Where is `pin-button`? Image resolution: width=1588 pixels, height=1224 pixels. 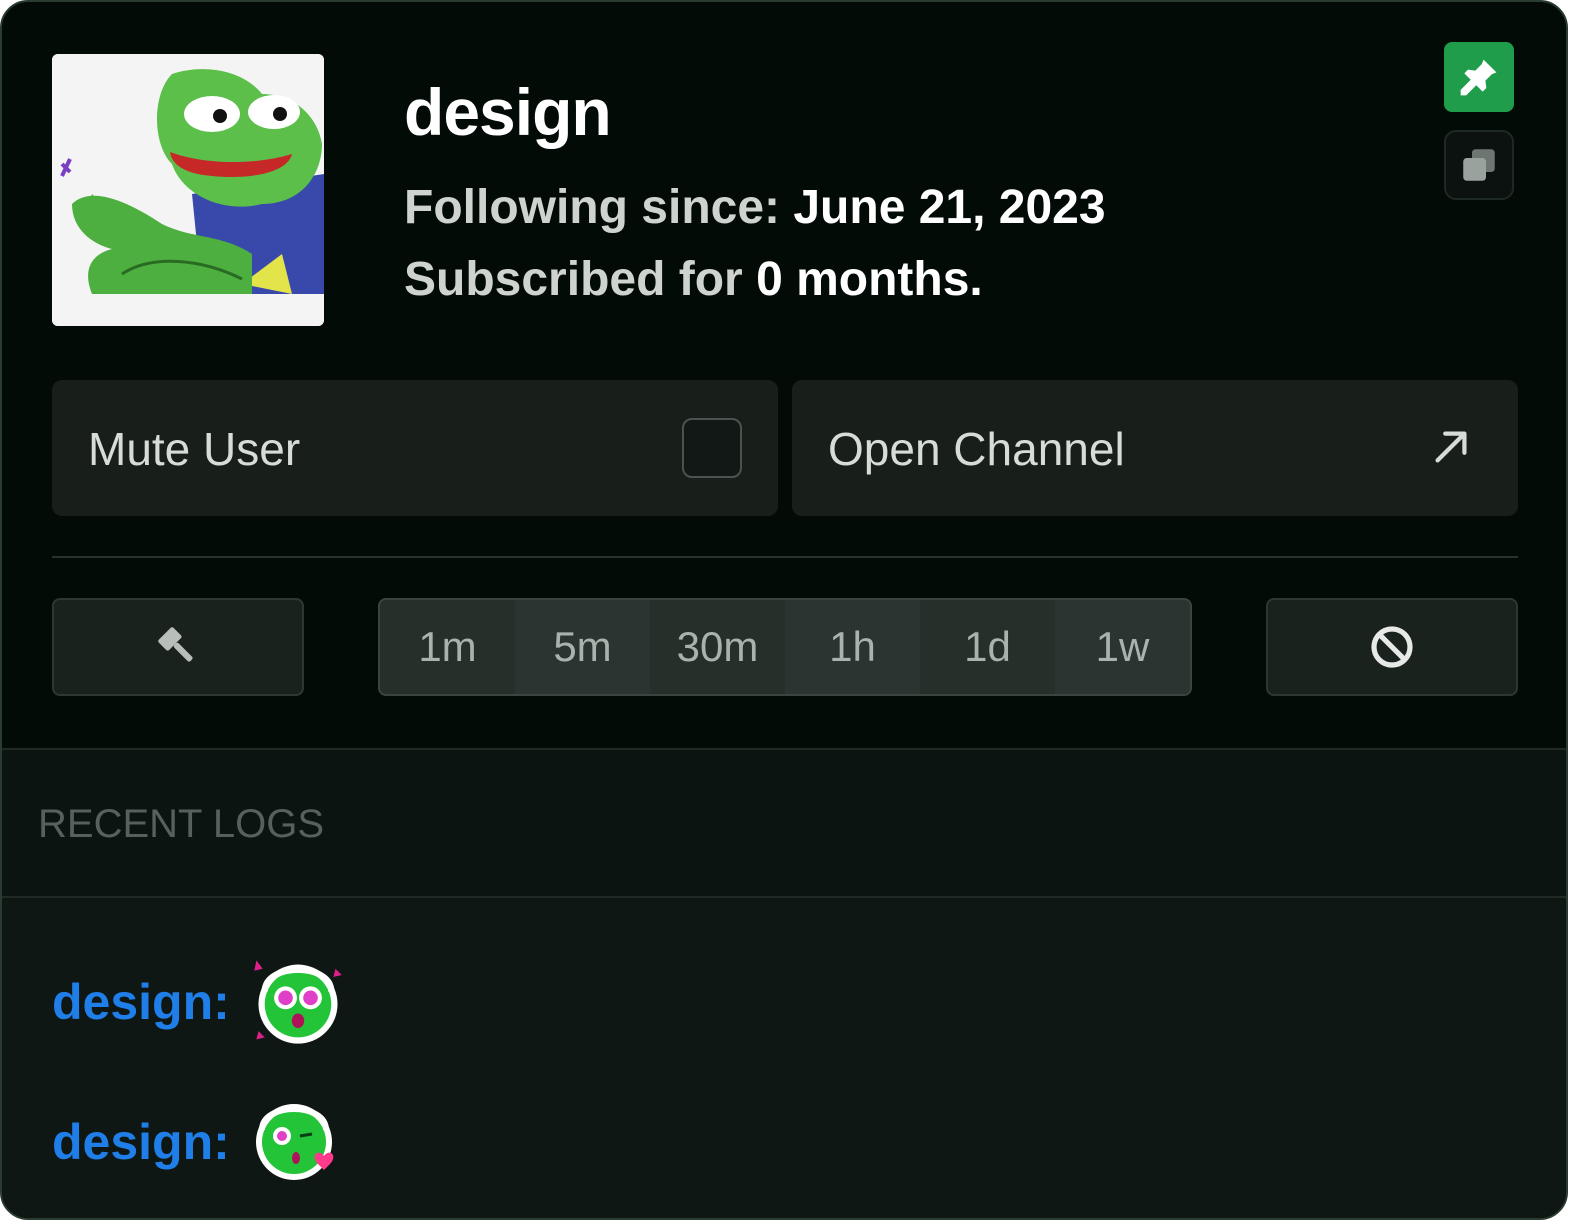
pin-button is located at coordinates (1479, 77).